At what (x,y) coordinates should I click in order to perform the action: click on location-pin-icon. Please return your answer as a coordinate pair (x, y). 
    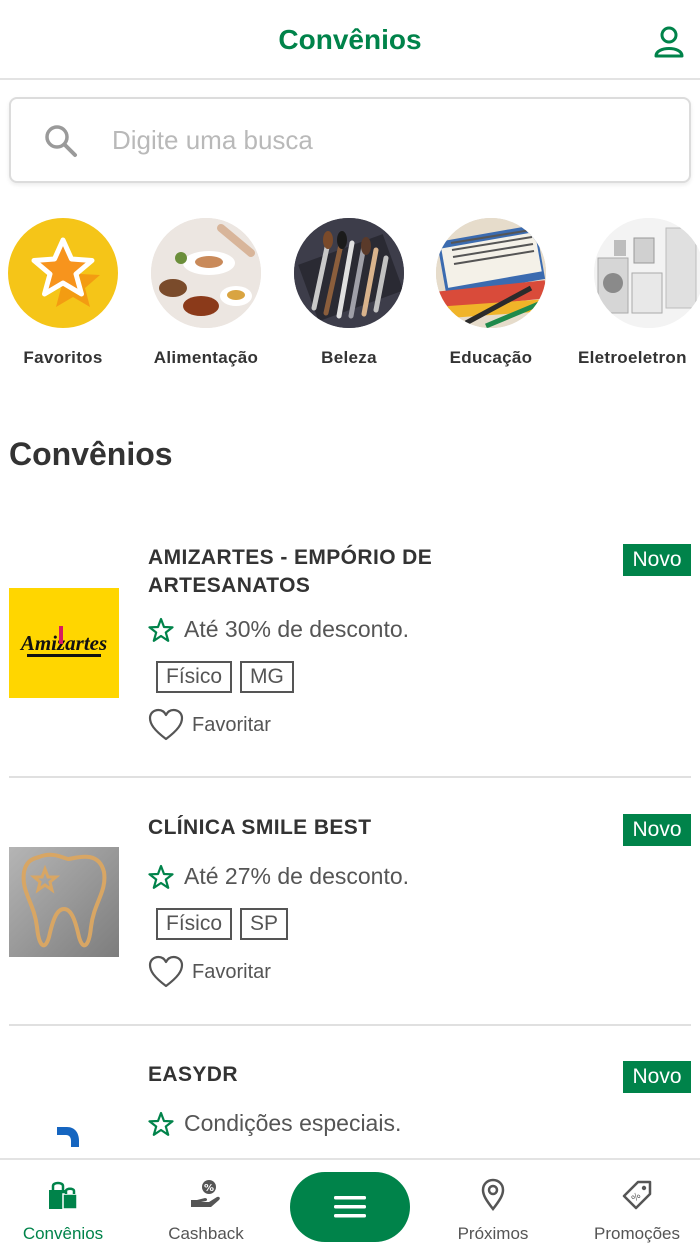
    Looking at the image, I should click on (493, 1195).